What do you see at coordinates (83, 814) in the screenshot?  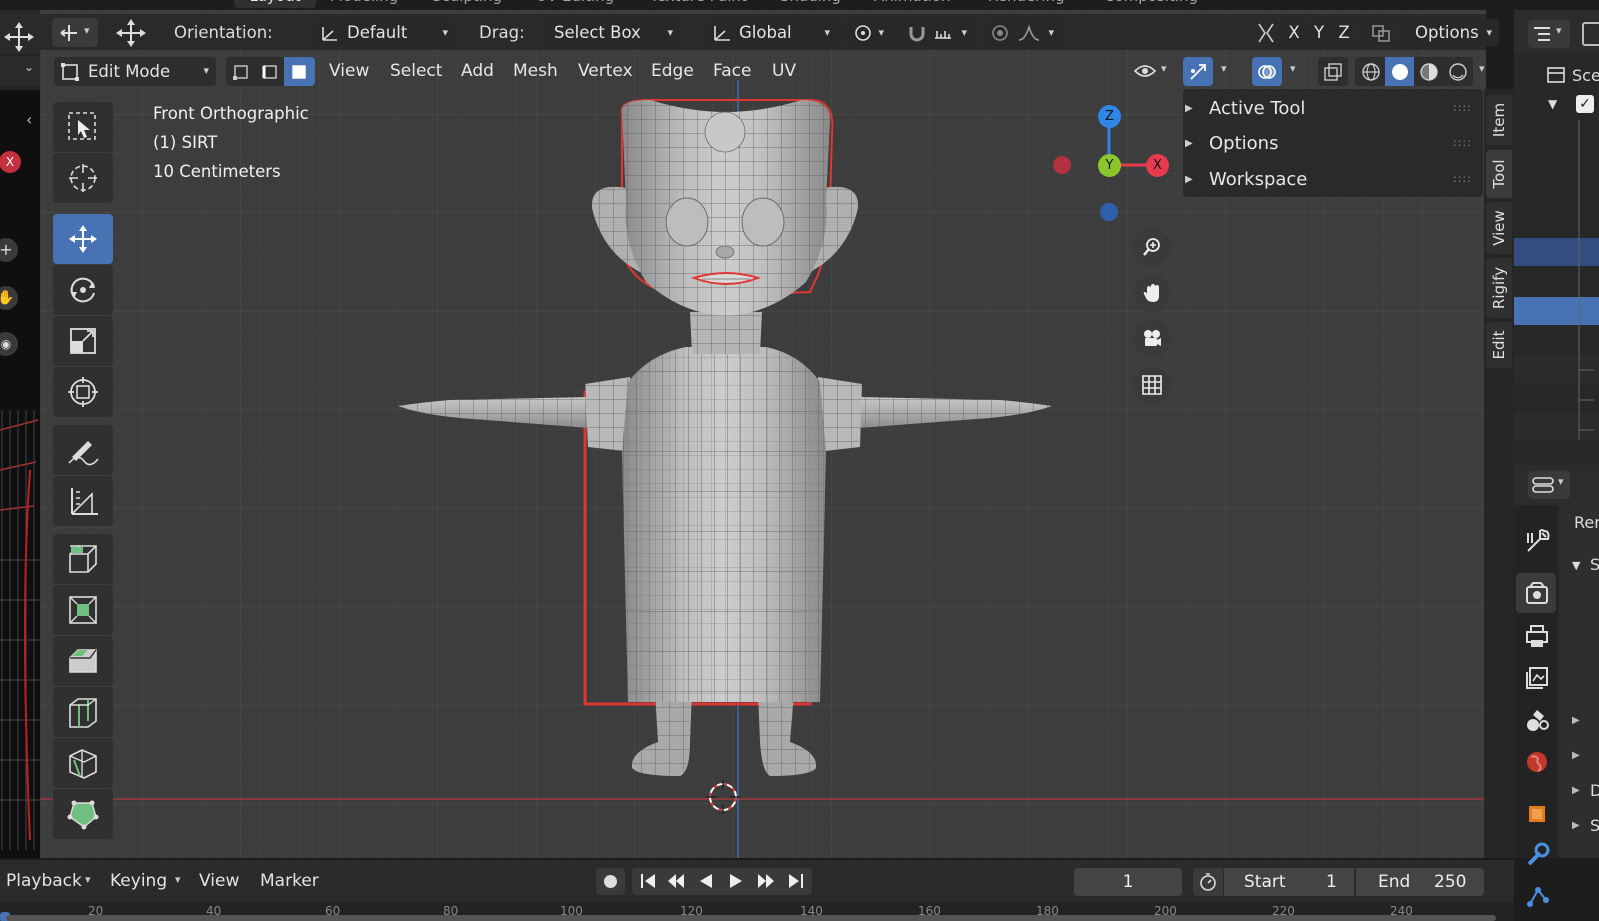 I see `poly-build-tool` at bounding box center [83, 814].